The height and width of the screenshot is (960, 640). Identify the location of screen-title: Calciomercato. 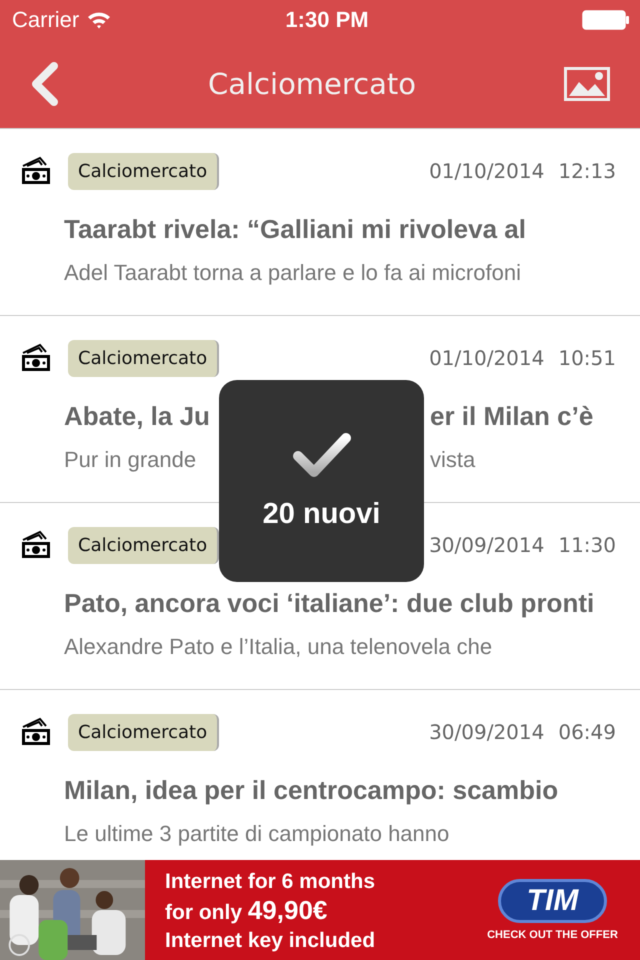
(312, 84).